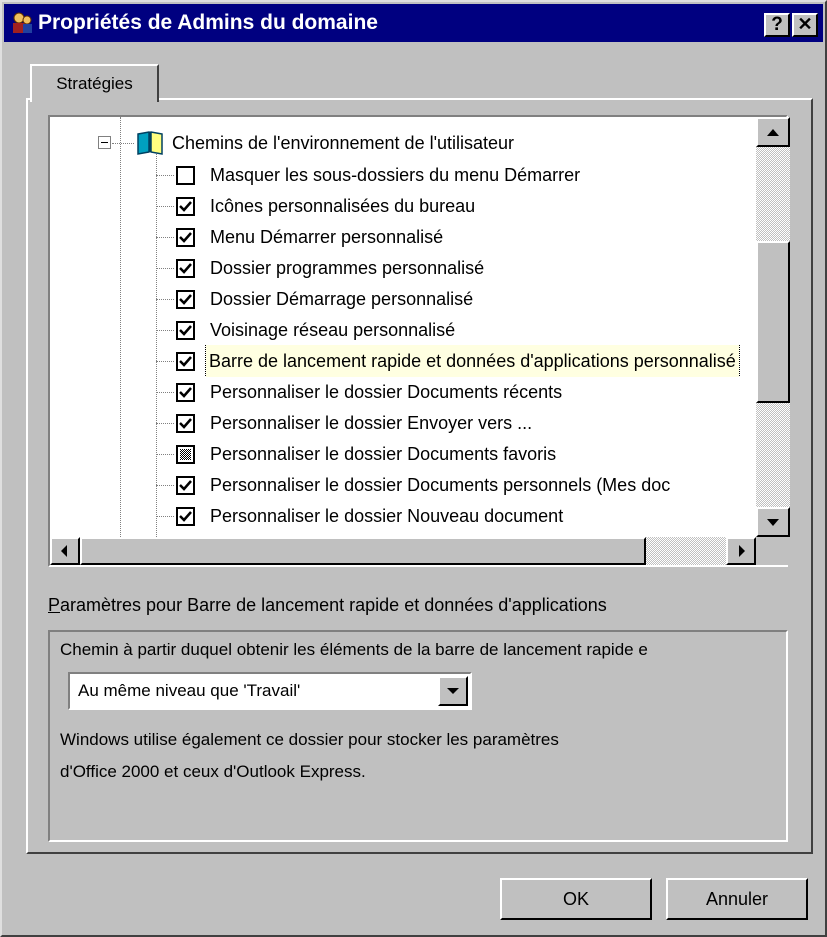 Image resolution: width=827 pixels, height=937 pixels. I want to click on description-line-2: d'Office 2000 et ceux d'Outlook Express., so click(213, 771).